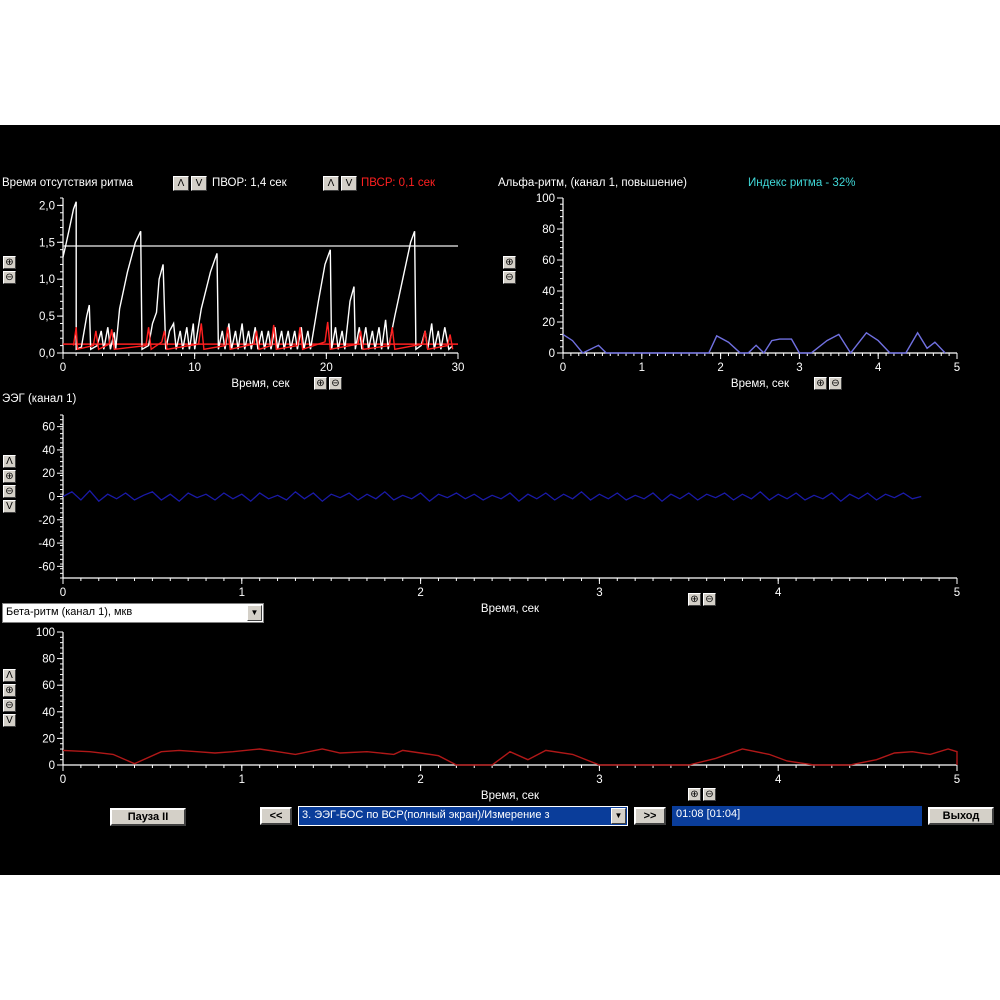 This screenshot has height=1000, width=1000. I want to click on alpha-plot-group: 0 1 2 3 4 5 0 20 40 60 80 100 Время, сек, so click(748, 291).